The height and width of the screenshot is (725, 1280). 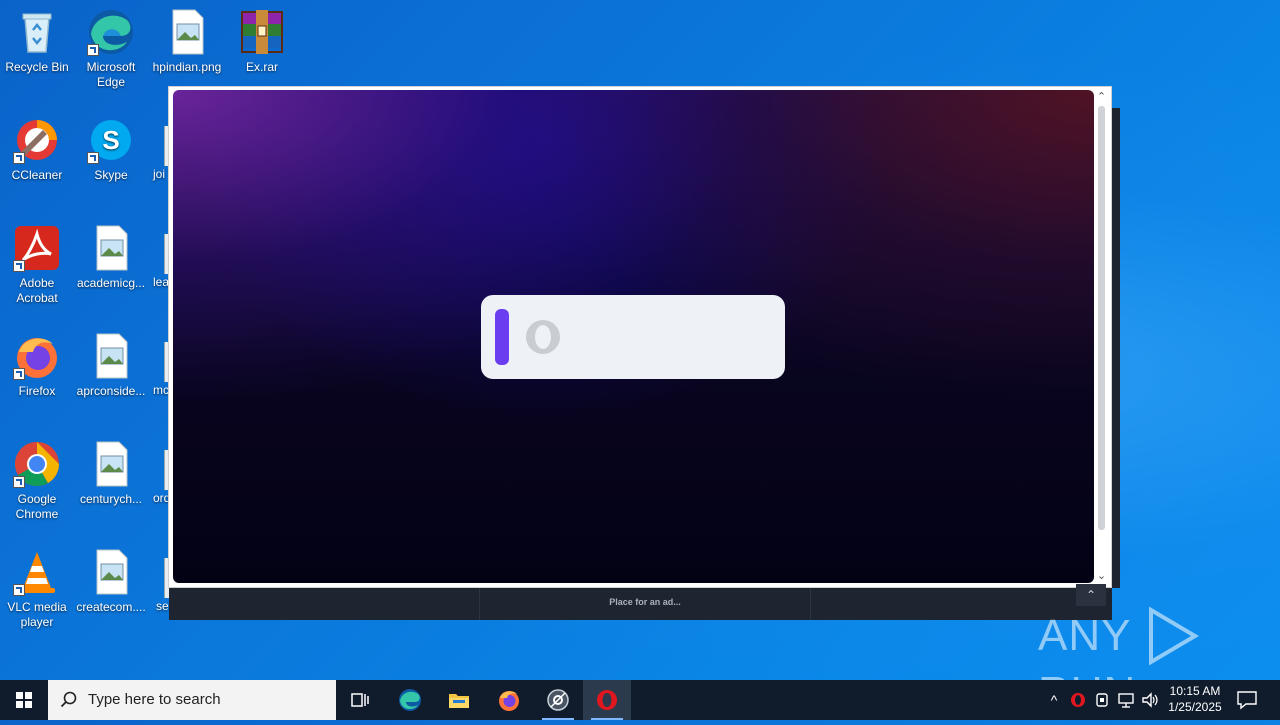 What do you see at coordinates (1101, 97) in the screenshot?
I see `scroll-up-button: ⌃` at bounding box center [1101, 97].